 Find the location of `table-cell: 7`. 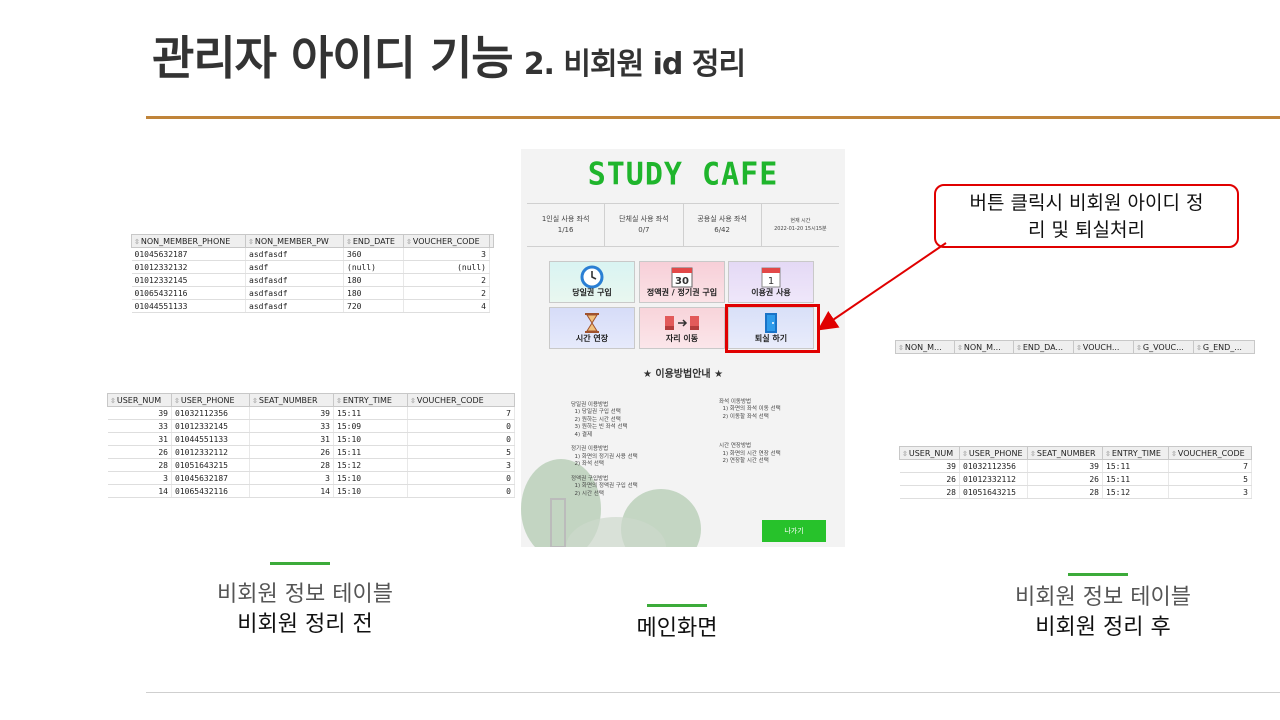

table-cell: 7 is located at coordinates (1210, 466).